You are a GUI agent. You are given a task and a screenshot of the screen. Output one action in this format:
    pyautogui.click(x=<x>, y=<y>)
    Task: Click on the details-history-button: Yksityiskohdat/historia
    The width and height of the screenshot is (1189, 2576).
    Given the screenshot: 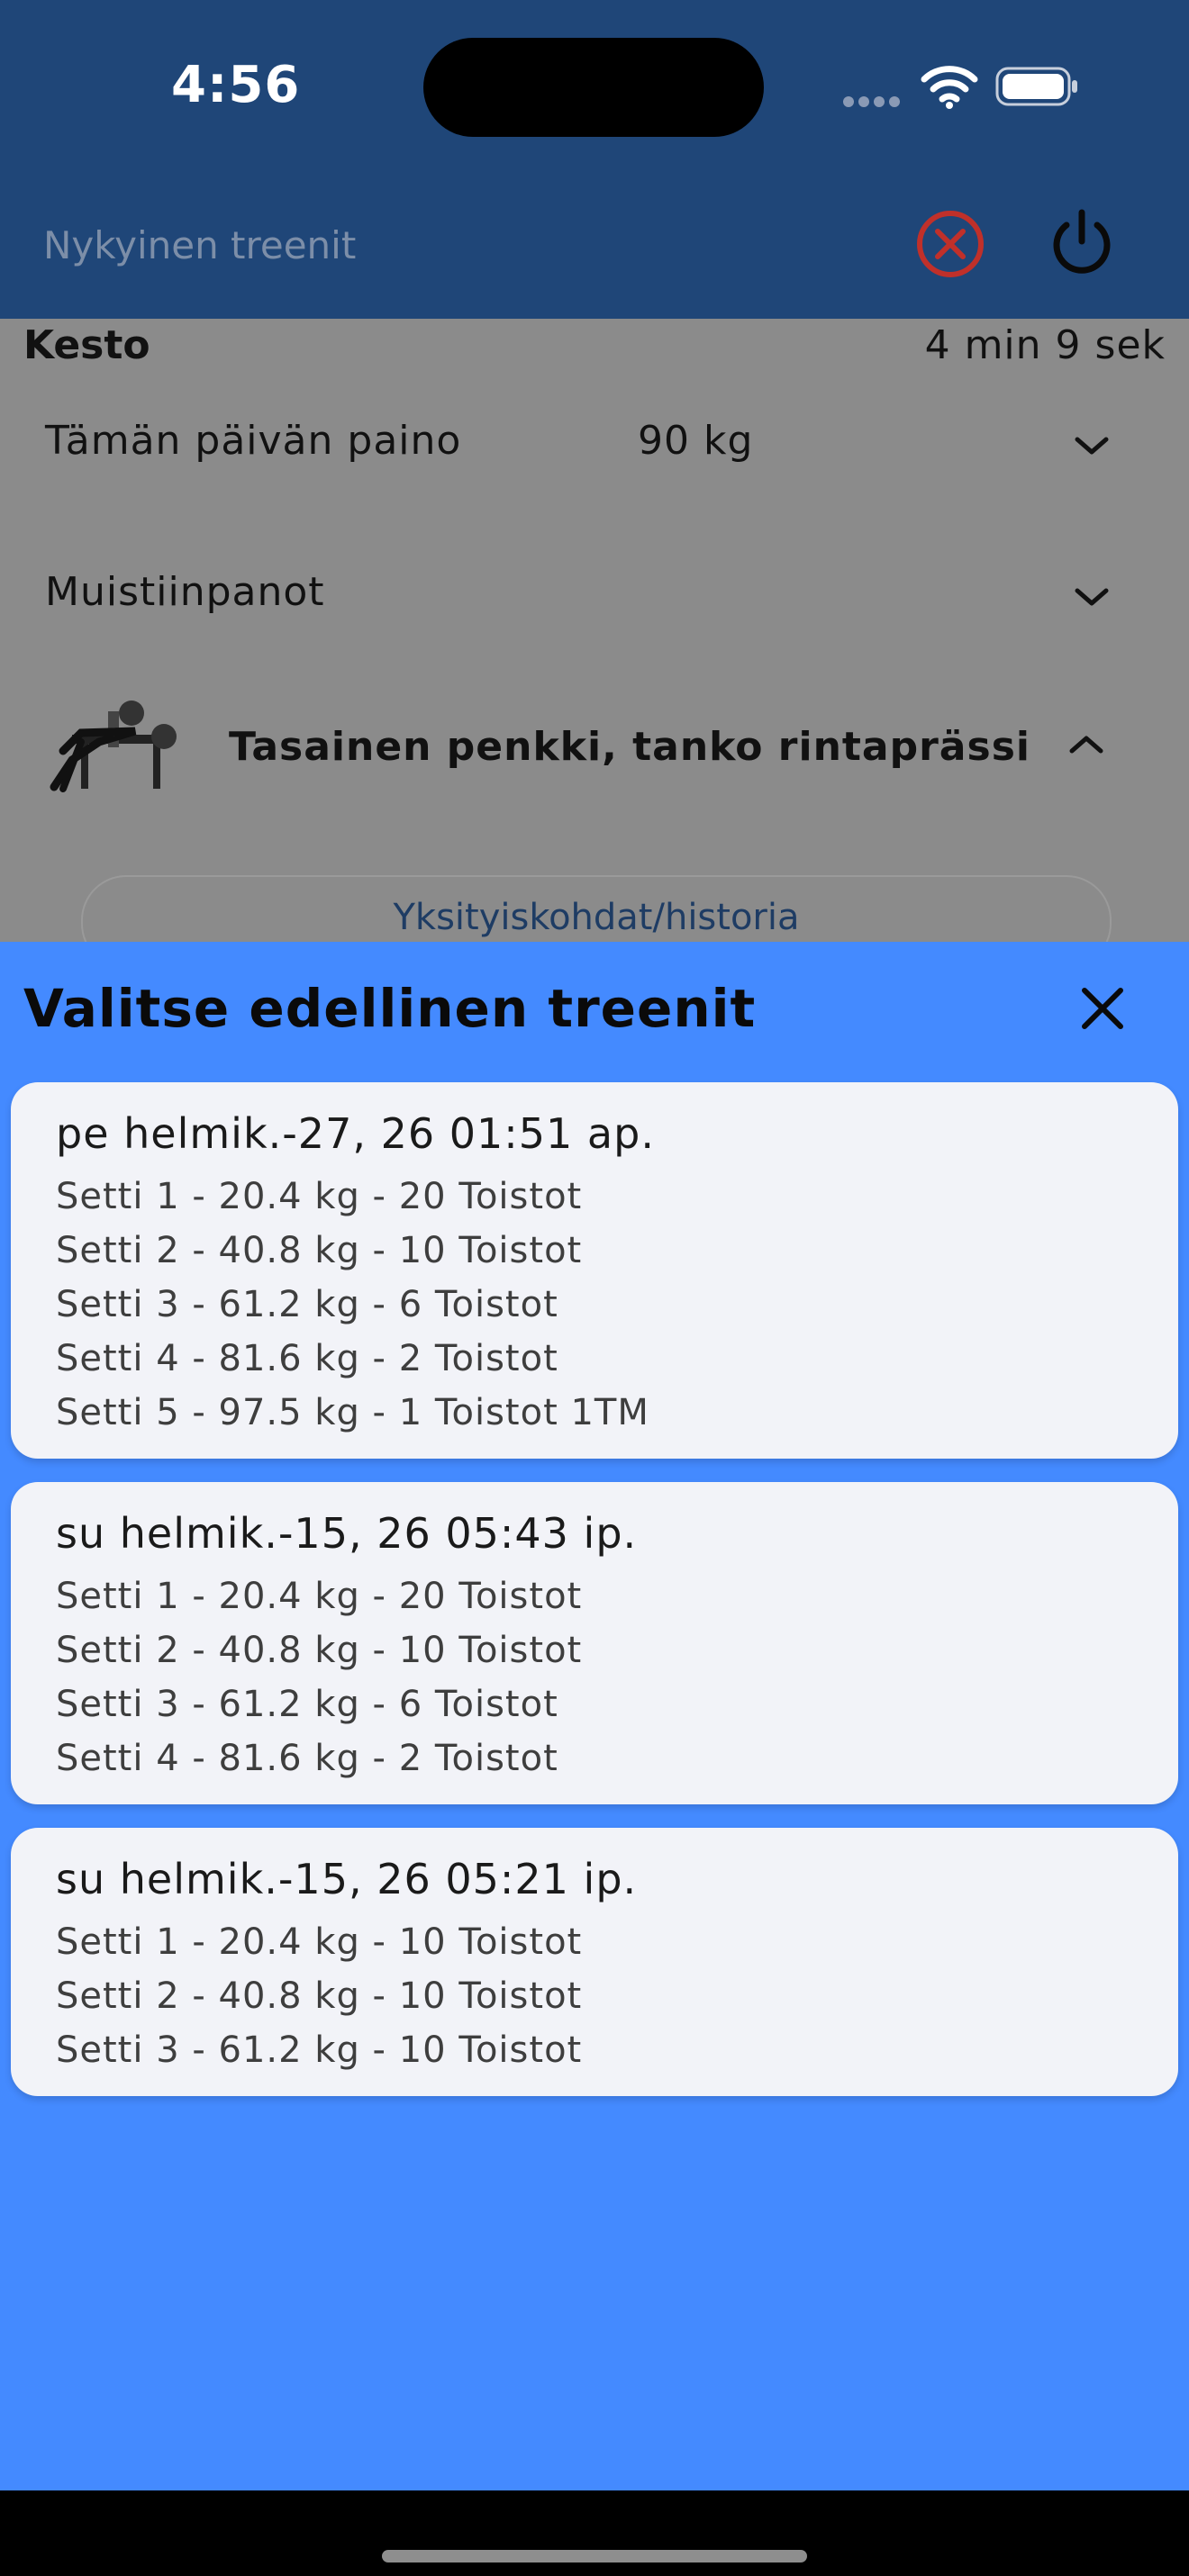 What is the action you would take?
    pyautogui.click(x=596, y=908)
    